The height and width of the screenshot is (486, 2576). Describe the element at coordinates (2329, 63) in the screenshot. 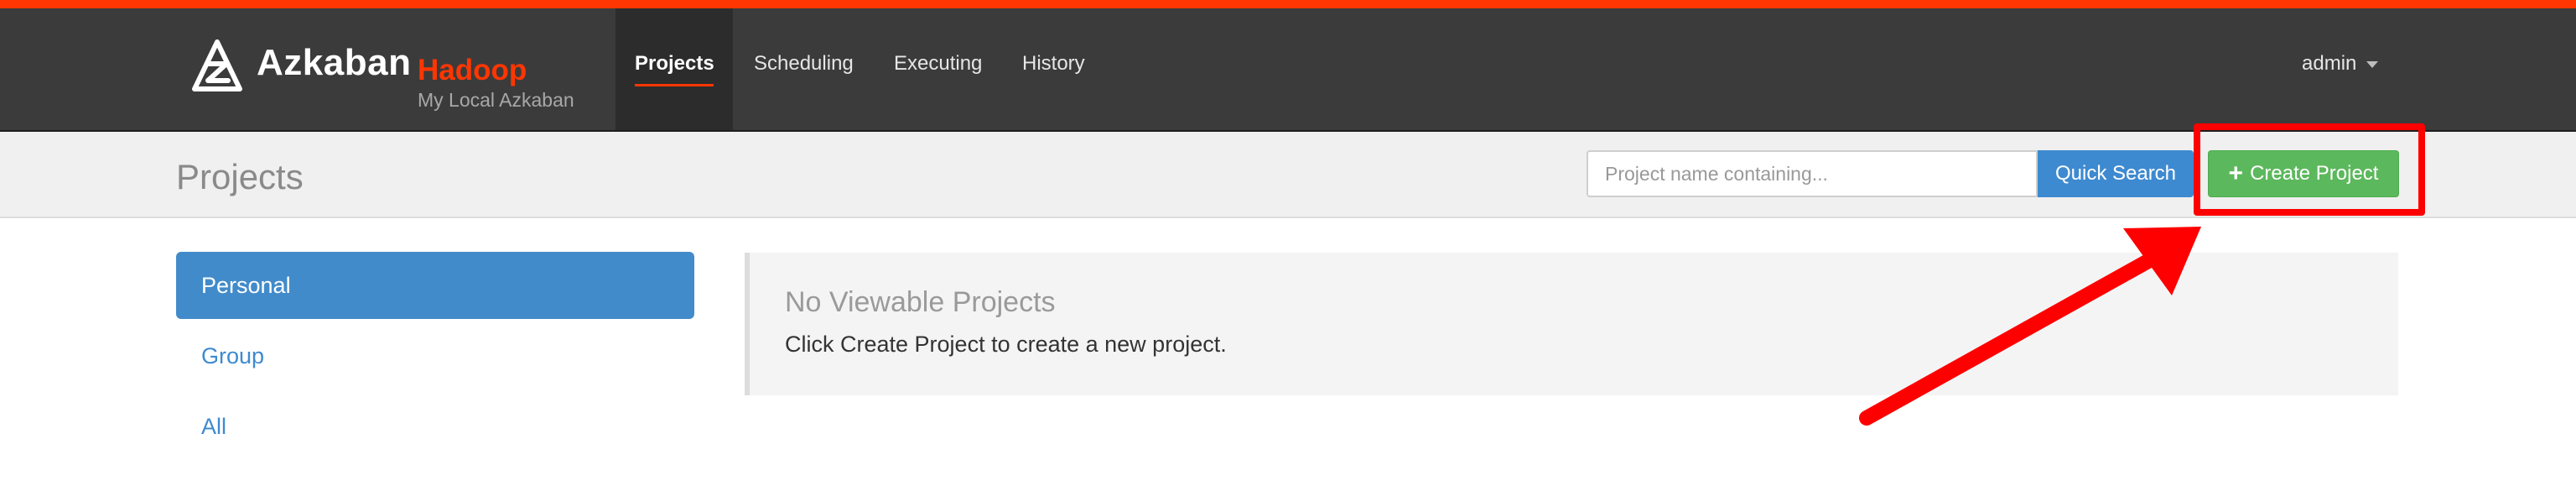

I see `user-name: admin` at that location.